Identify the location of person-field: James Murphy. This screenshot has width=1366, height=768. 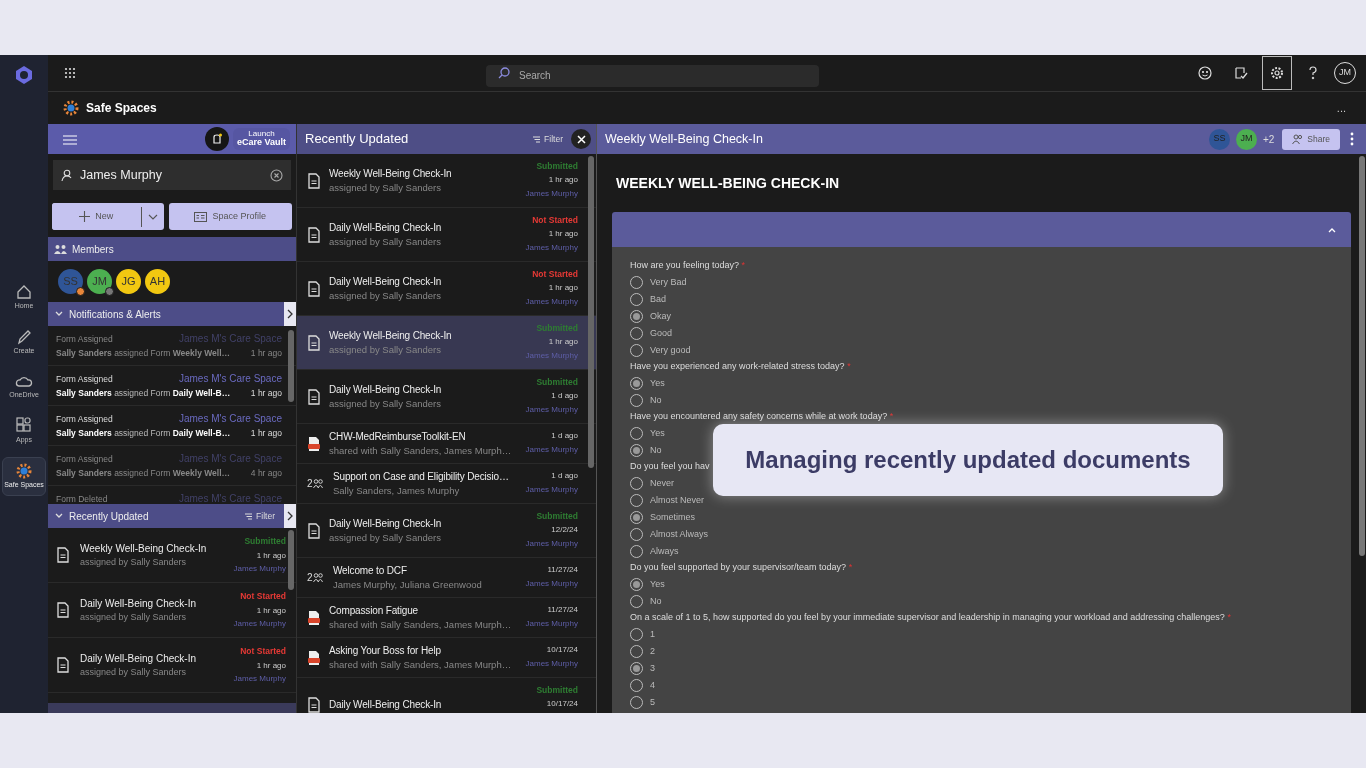
(172, 175).